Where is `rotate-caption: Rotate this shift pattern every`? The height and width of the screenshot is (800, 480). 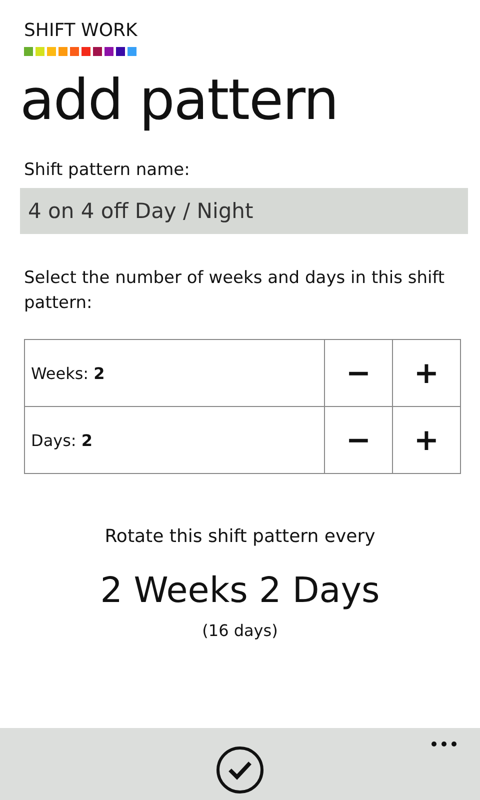
rotate-caption: Rotate this shift pattern every is located at coordinates (240, 536).